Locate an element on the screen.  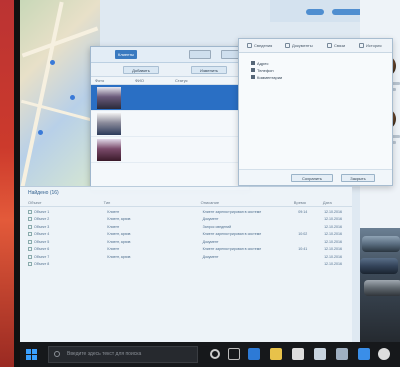
list-window-titlebar: Клиенты is located at coordinates (170, 55).